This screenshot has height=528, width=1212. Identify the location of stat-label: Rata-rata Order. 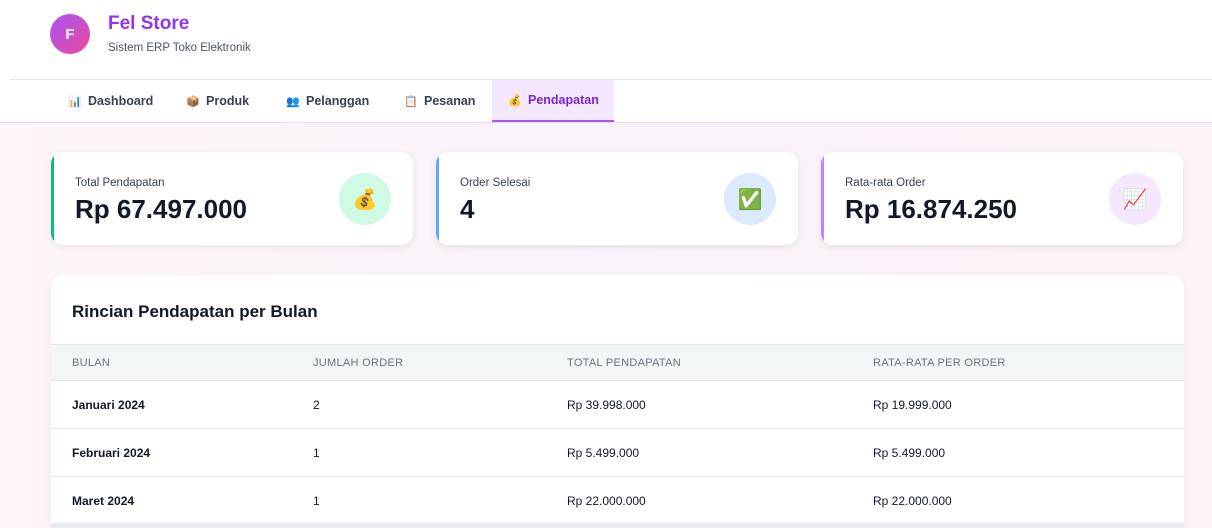
(885, 183).